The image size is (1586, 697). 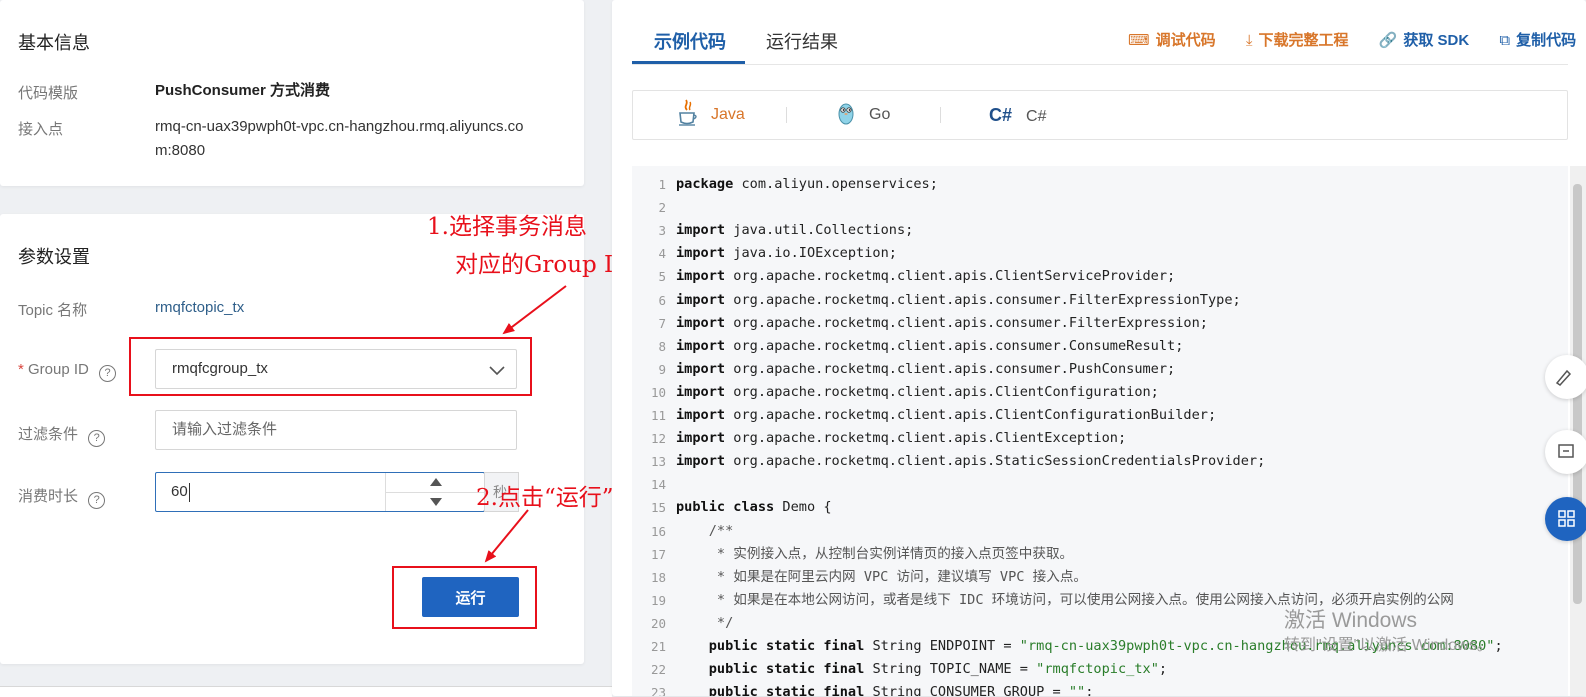 I want to click on lang-java-label: Java, so click(x=728, y=114).